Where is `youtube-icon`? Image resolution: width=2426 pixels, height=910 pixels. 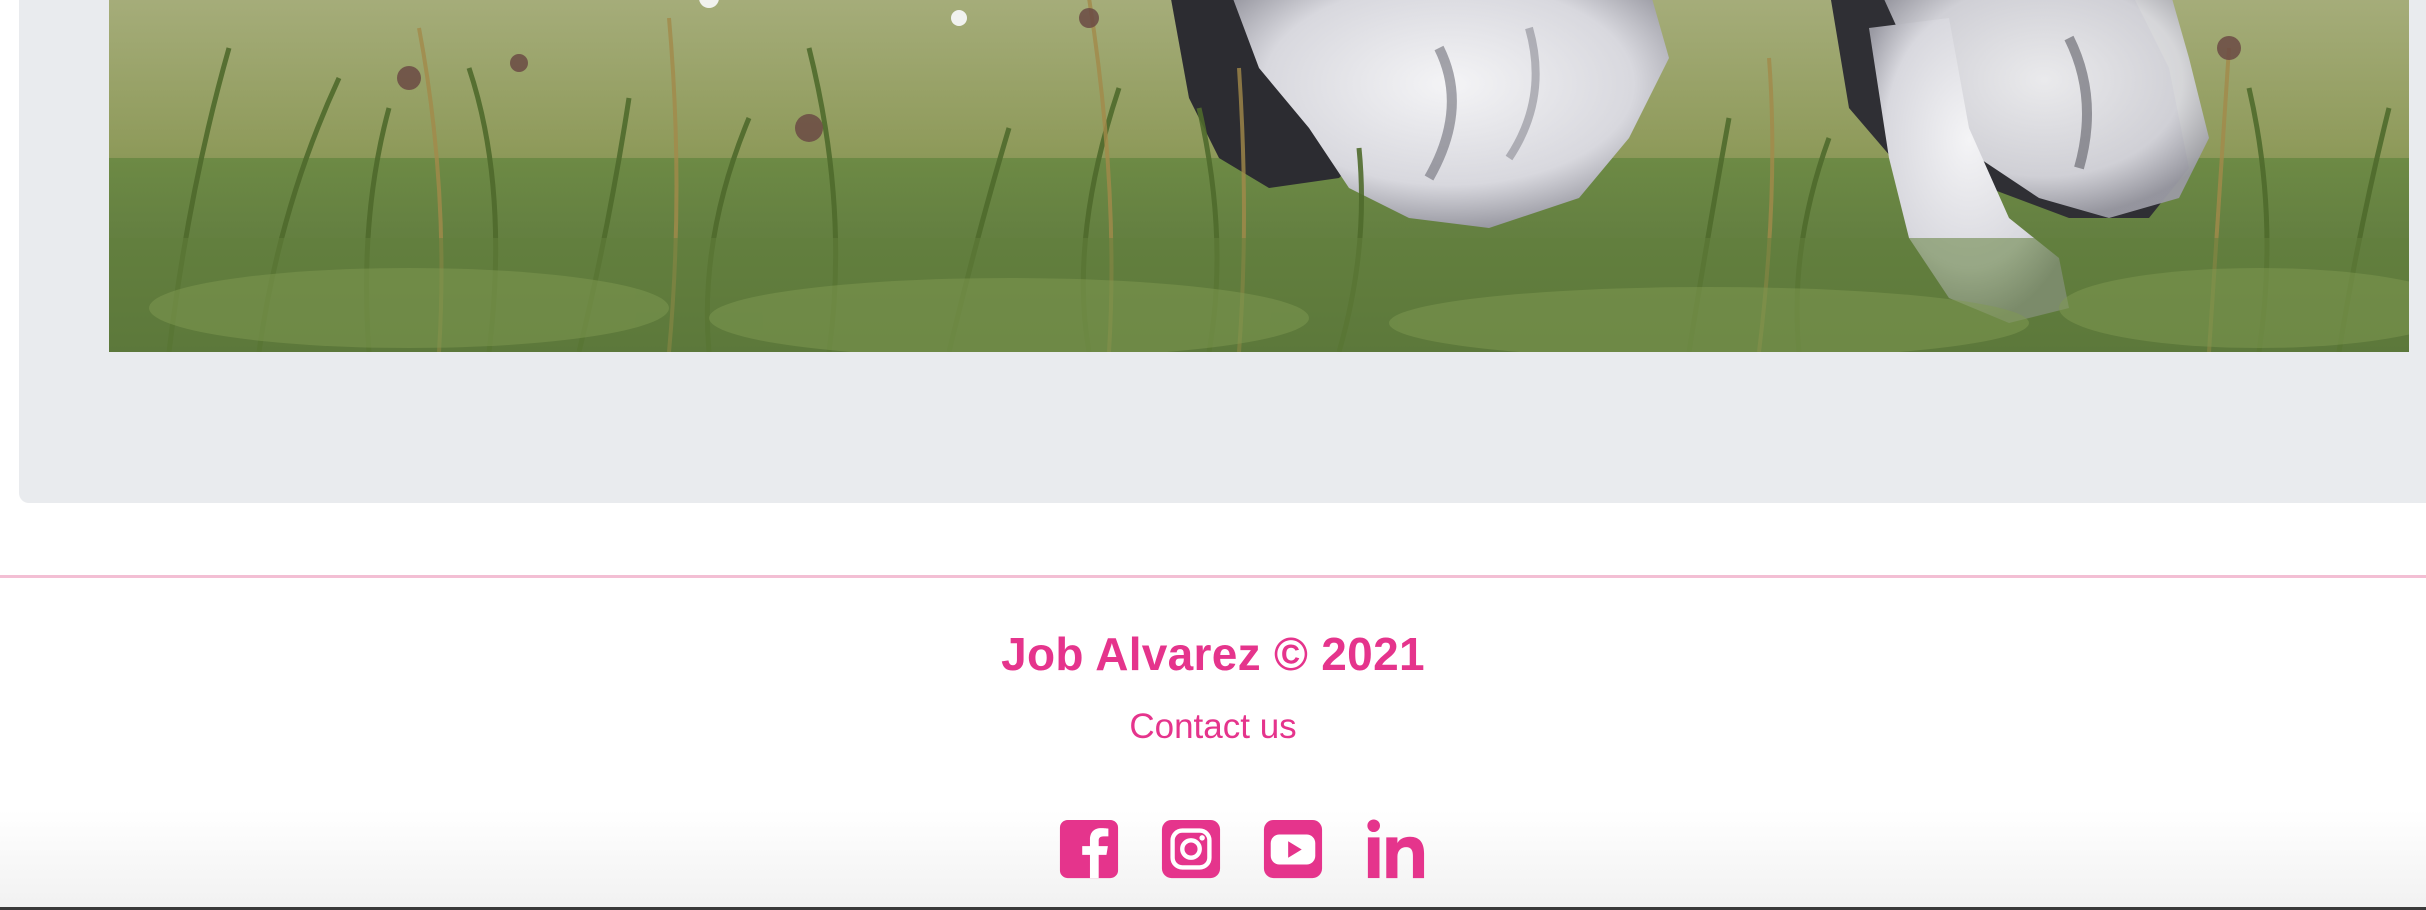
youtube-icon is located at coordinates (1293, 849).